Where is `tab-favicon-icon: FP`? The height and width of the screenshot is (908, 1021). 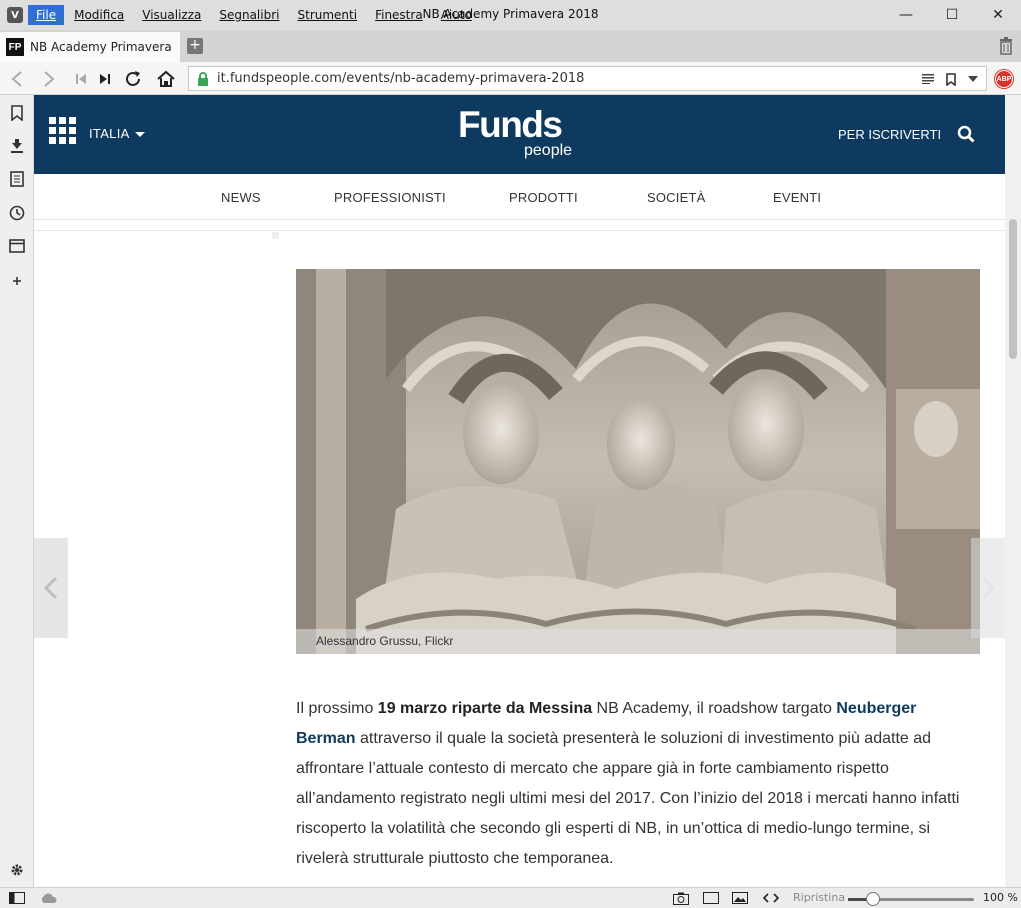
tab-favicon-icon: FP is located at coordinates (15, 47).